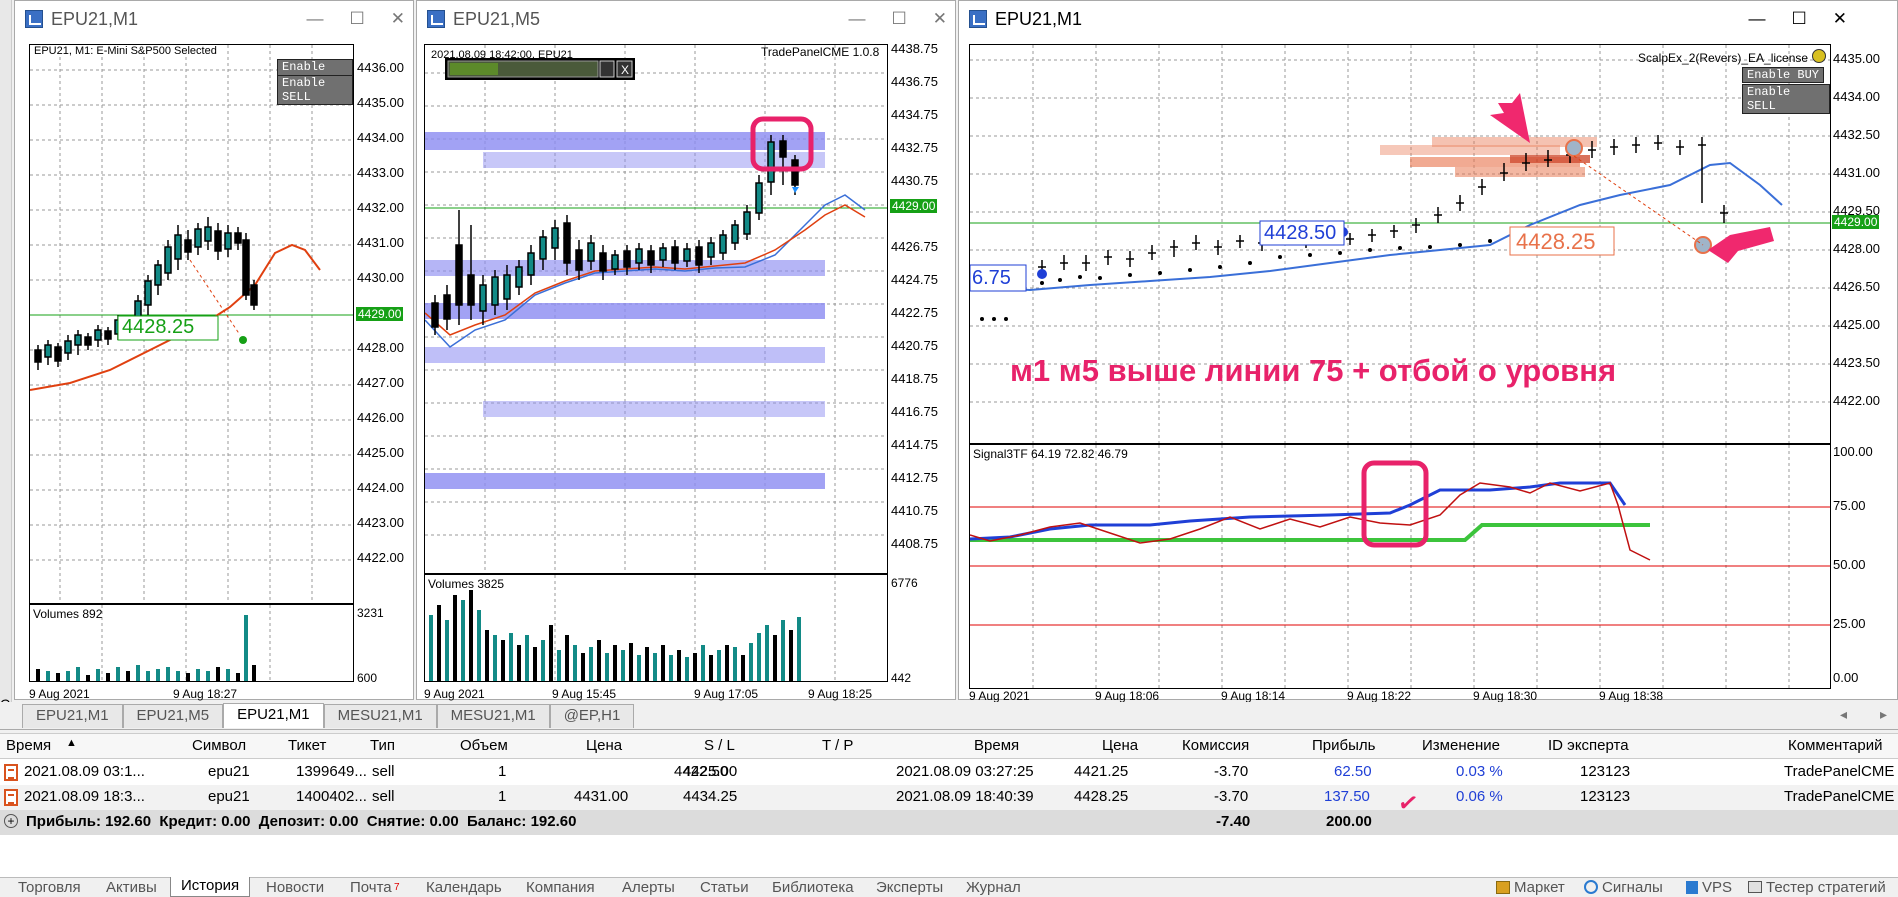 The image size is (1898, 897). I want to click on price-tick: 4423.50, so click(1856, 362).